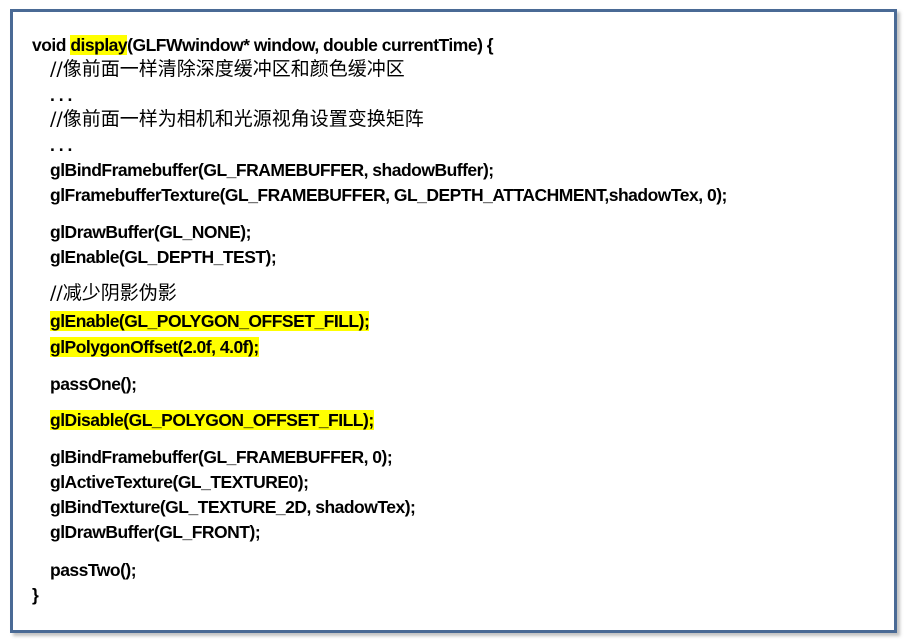 Image resolution: width=906 pixels, height=639 pixels. Describe the element at coordinates (61, 95) in the screenshot. I see `ellipsis-1: . . .` at that location.